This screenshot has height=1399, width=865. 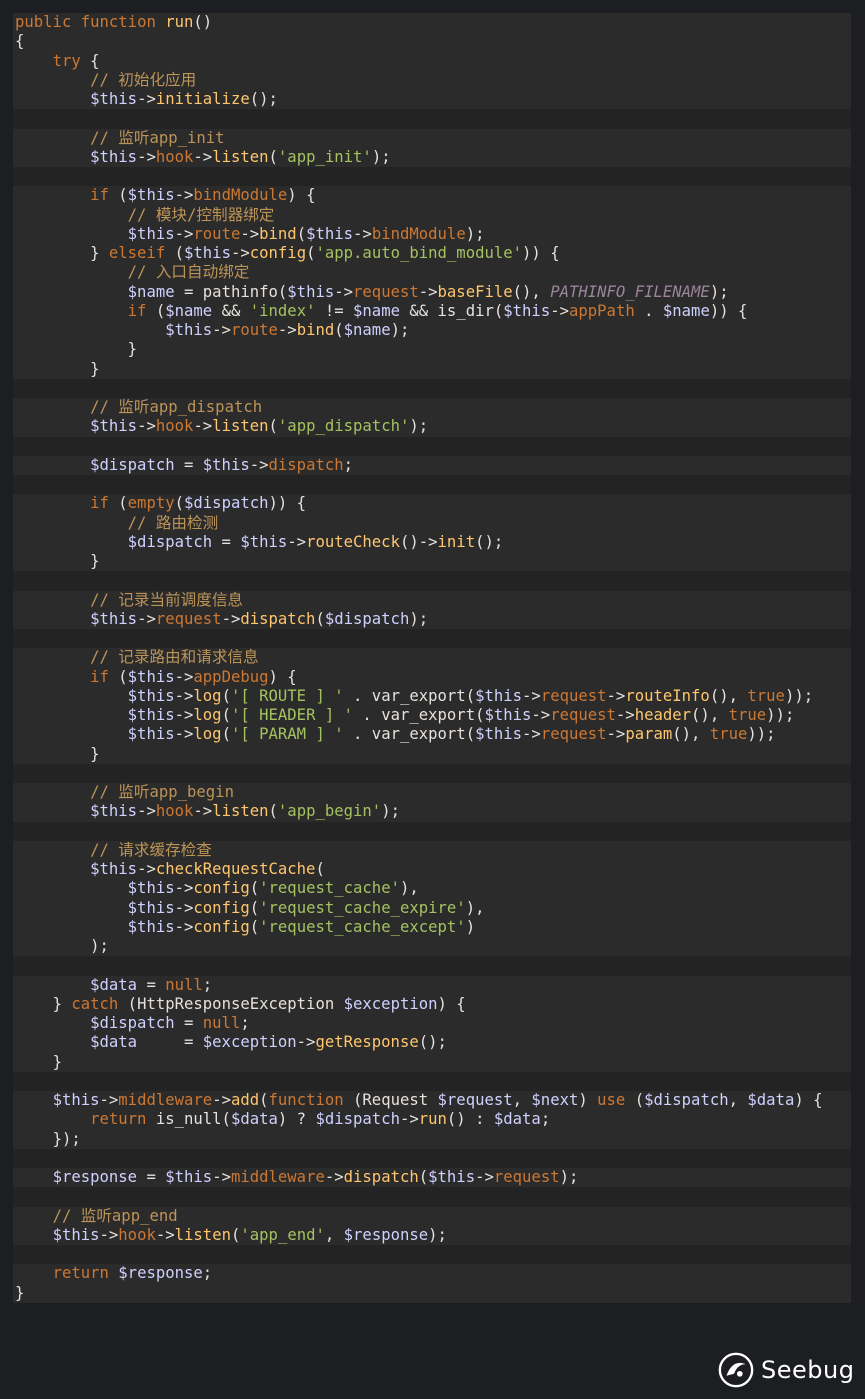 What do you see at coordinates (432, 1042) in the screenshot?
I see `code-line: $data = $exception->getResponse();` at bounding box center [432, 1042].